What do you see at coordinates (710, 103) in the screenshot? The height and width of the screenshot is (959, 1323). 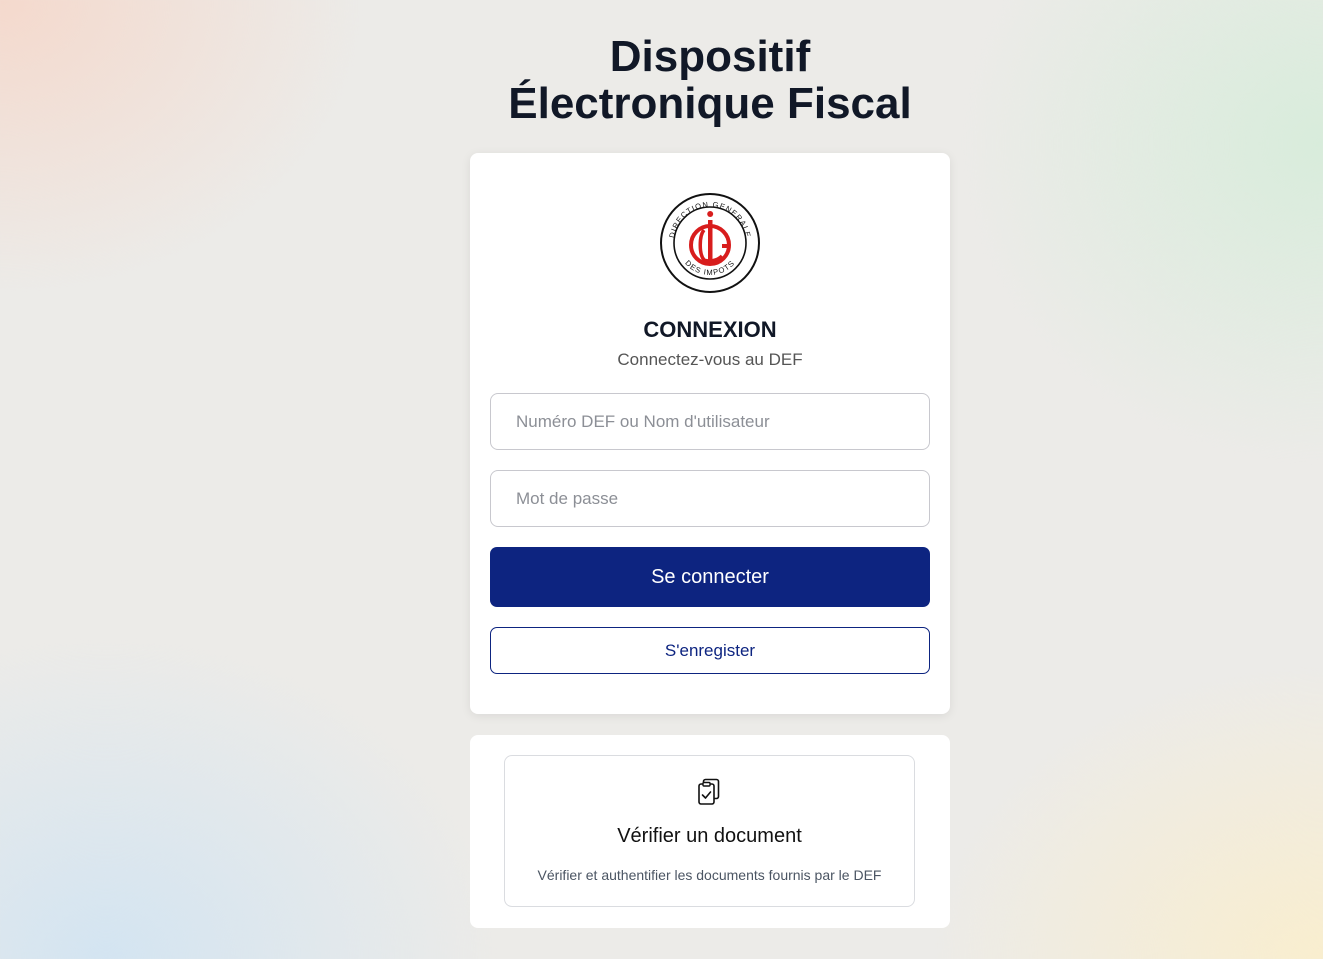 I see `page-title-line2: Électronique Fiscal` at bounding box center [710, 103].